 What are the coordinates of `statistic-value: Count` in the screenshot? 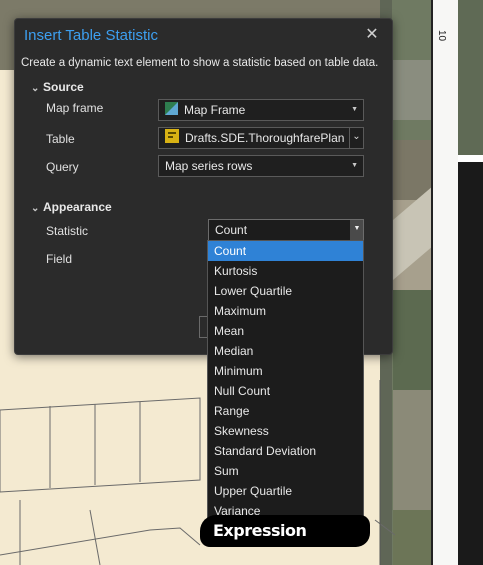 It's located at (231, 230).